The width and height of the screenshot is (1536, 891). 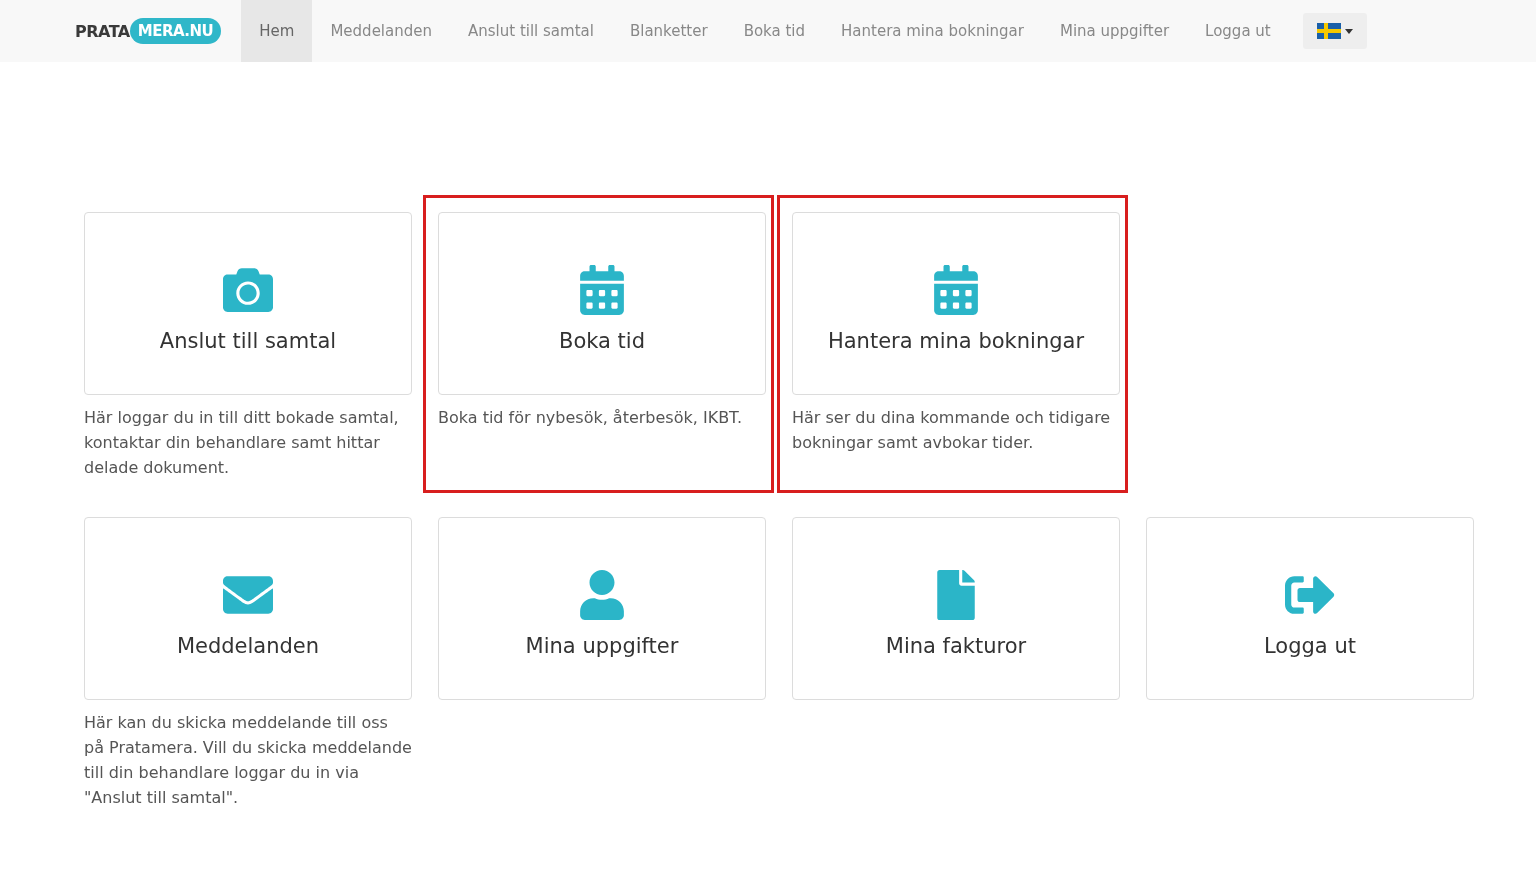 What do you see at coordinates (956, 645) in the screenshot?
I see `tile-title: Mina fakturor` at bounding box center [956, 645].